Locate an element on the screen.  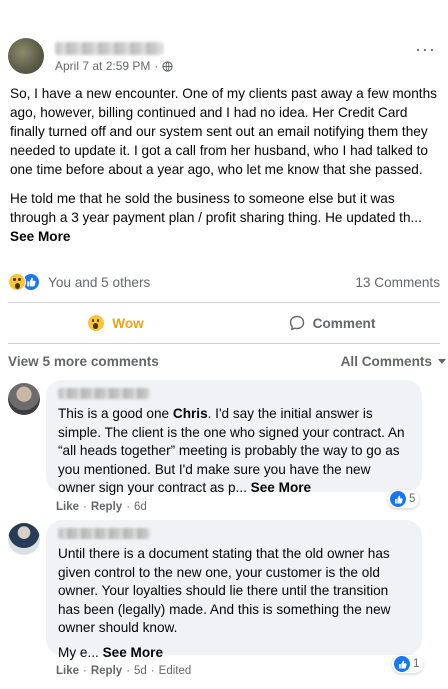
like-count: 1 is located at coordinates (416, 664).